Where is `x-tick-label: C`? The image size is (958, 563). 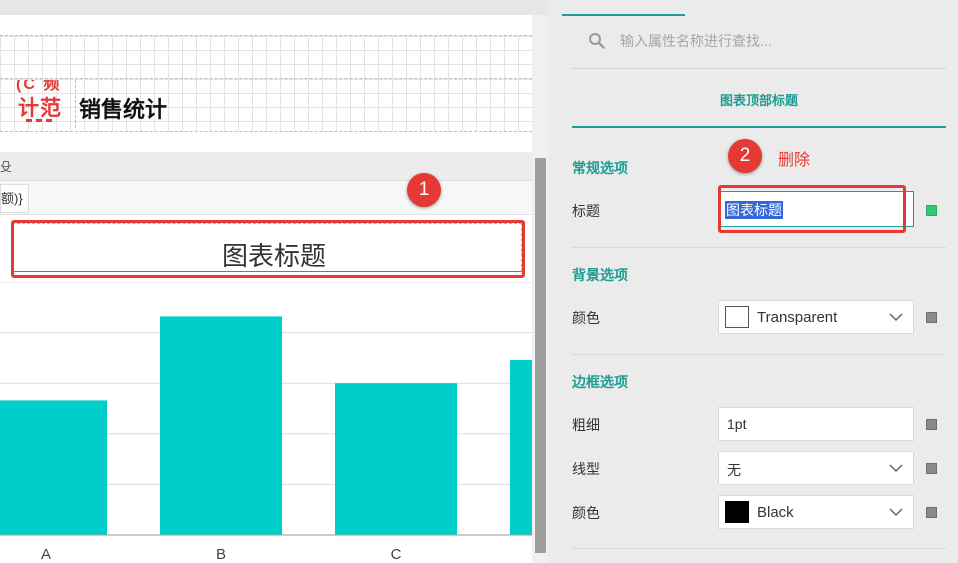
x-tick-label: C is located at coordinates (396, 554).